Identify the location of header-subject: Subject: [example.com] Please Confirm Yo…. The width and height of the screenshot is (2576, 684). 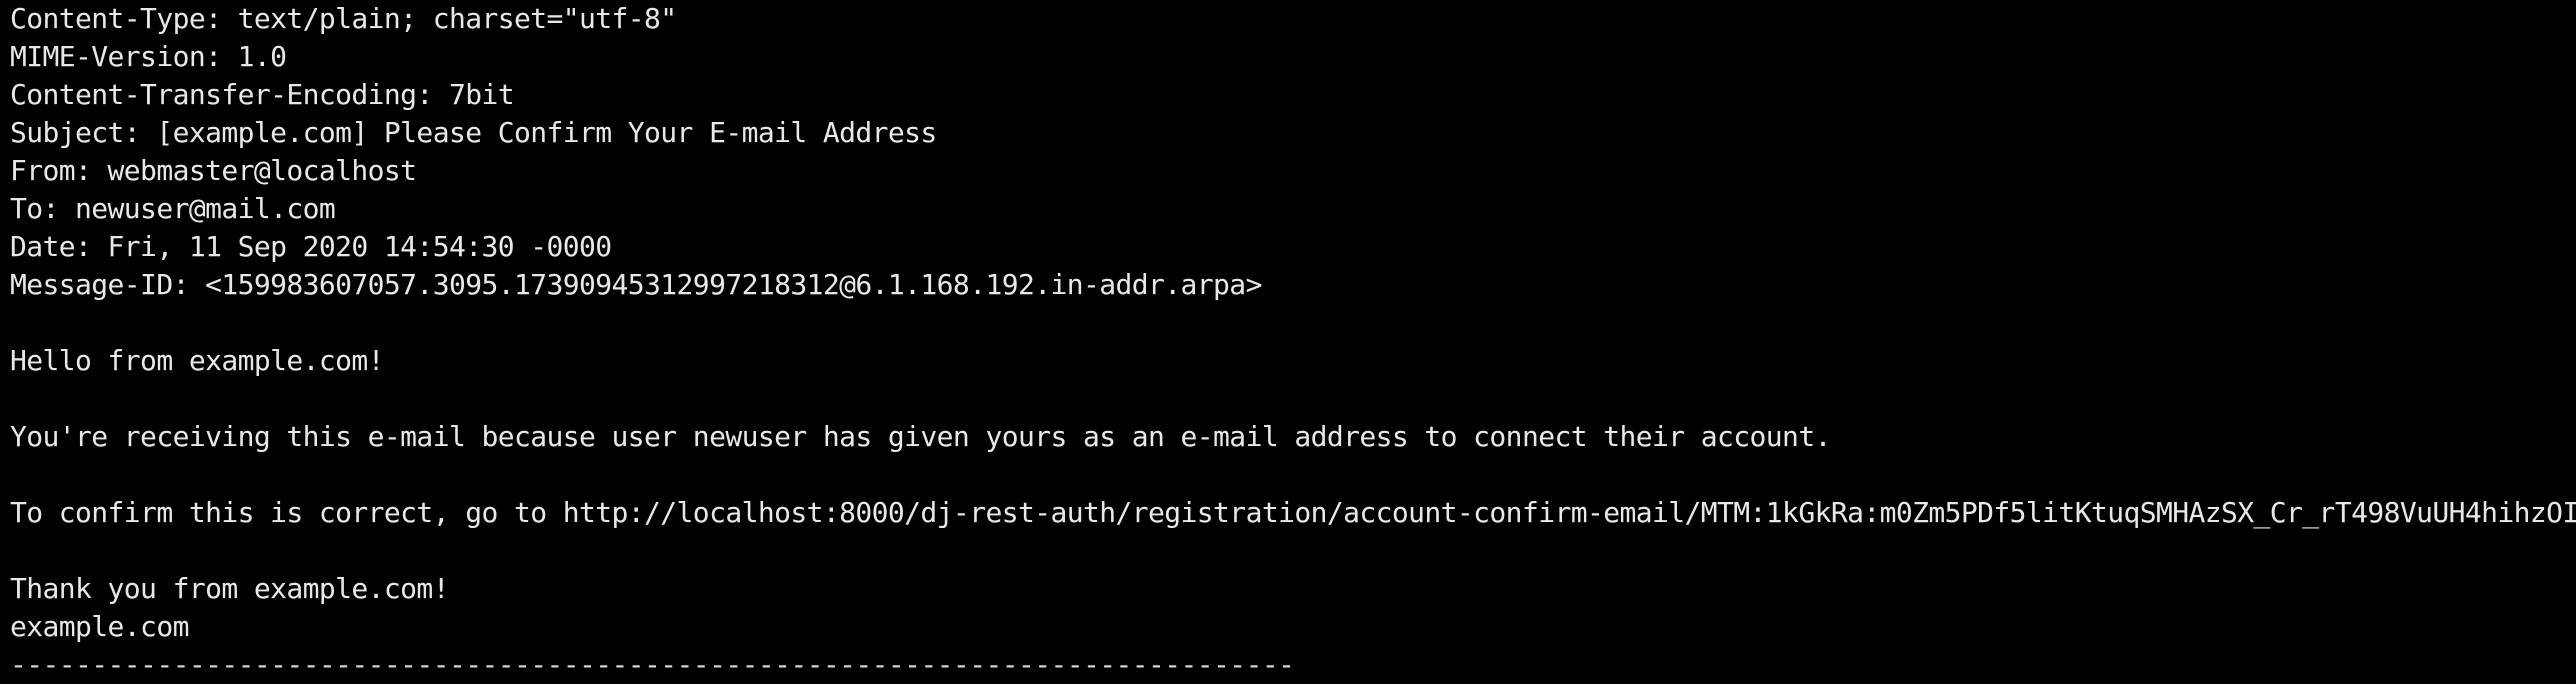
(473, 132).